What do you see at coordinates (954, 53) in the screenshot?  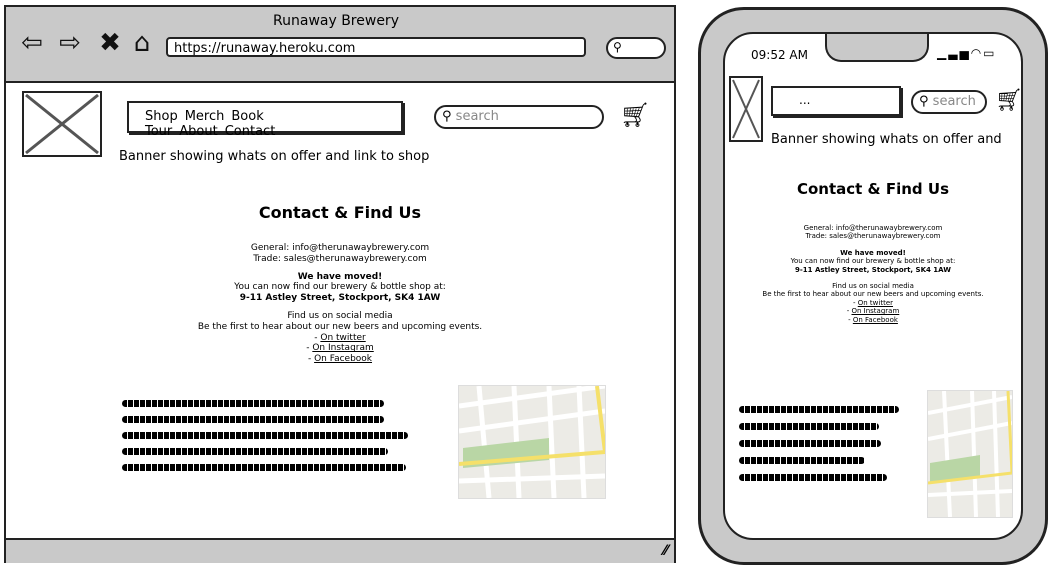 I see `signal-icon: ▁▃▅` at bounding box center [954, 53].